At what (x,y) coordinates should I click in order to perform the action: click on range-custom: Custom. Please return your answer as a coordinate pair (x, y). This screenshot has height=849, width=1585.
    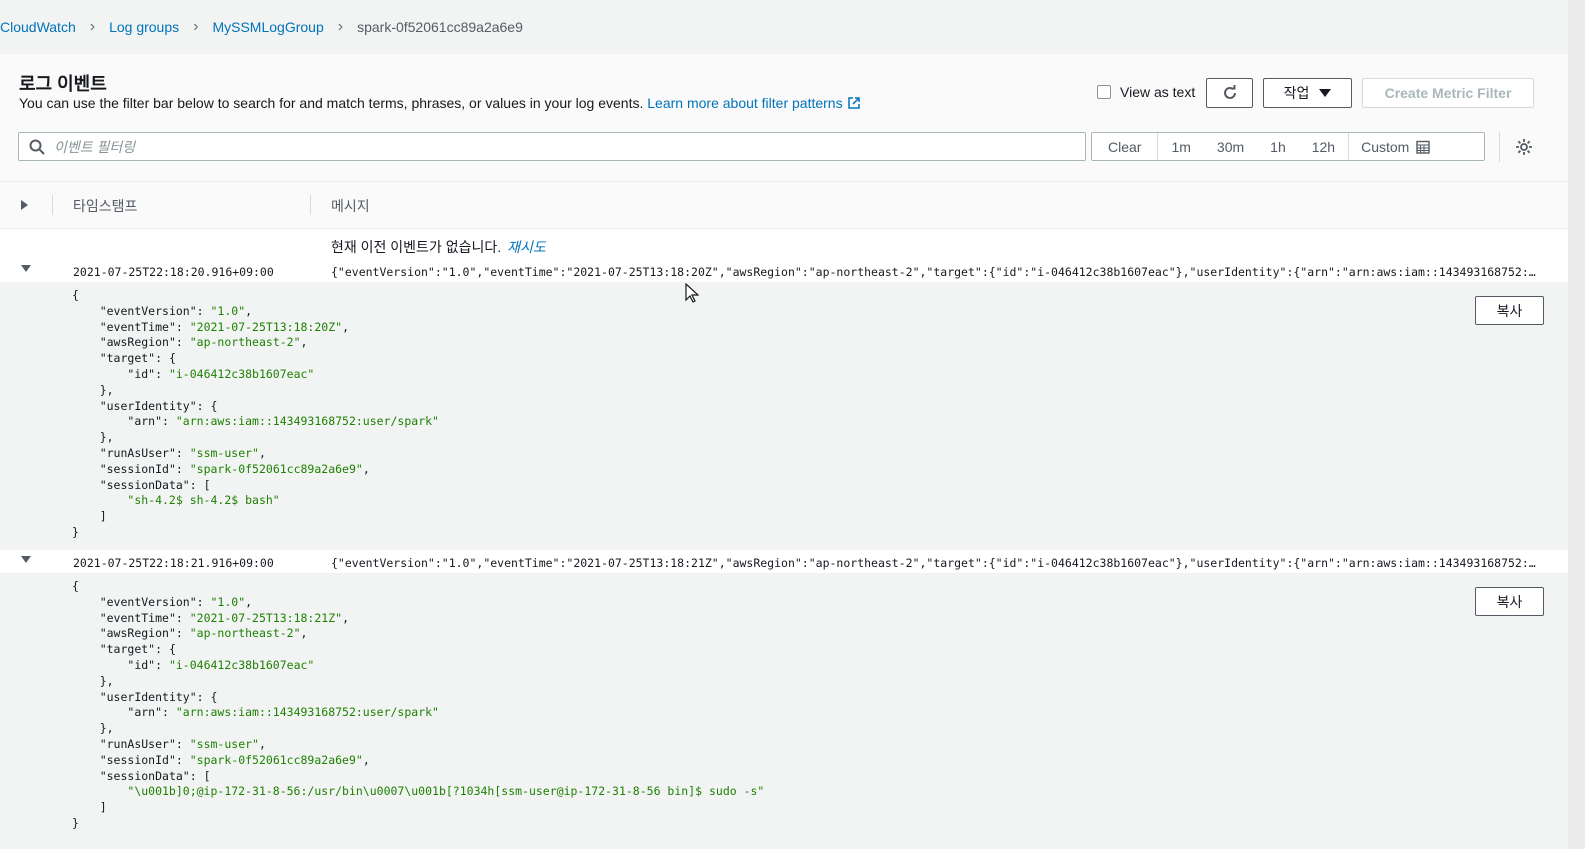
    Looking at the image, I should click on (1395, 146).